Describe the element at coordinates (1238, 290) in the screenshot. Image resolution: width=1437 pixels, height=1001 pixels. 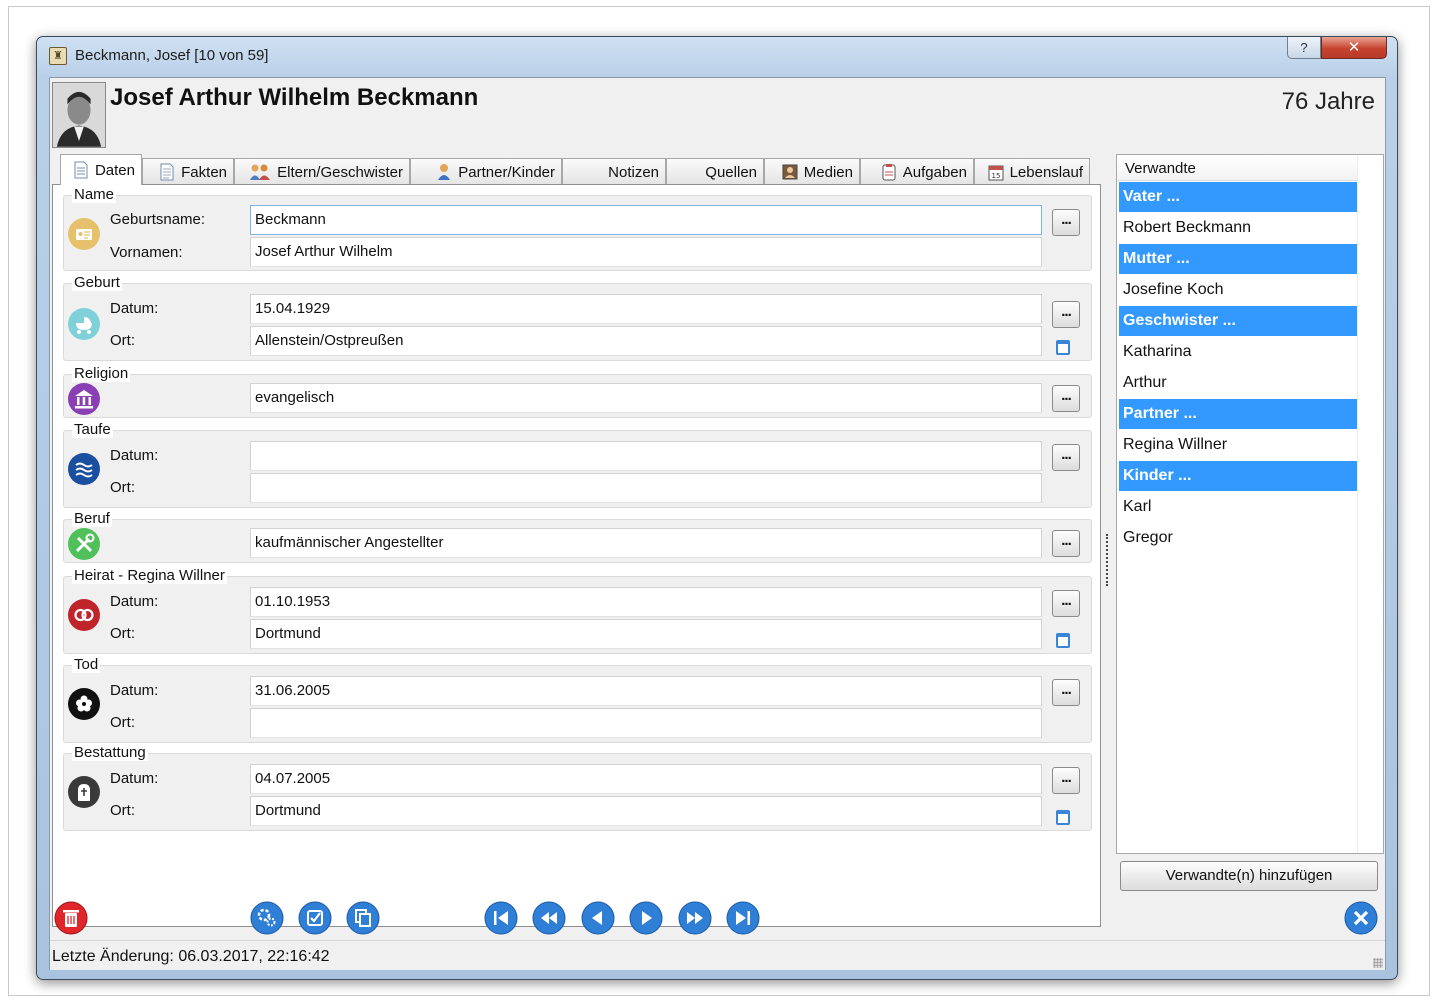
I see `relative-josefine-koch: Josefine Koch` at that location.